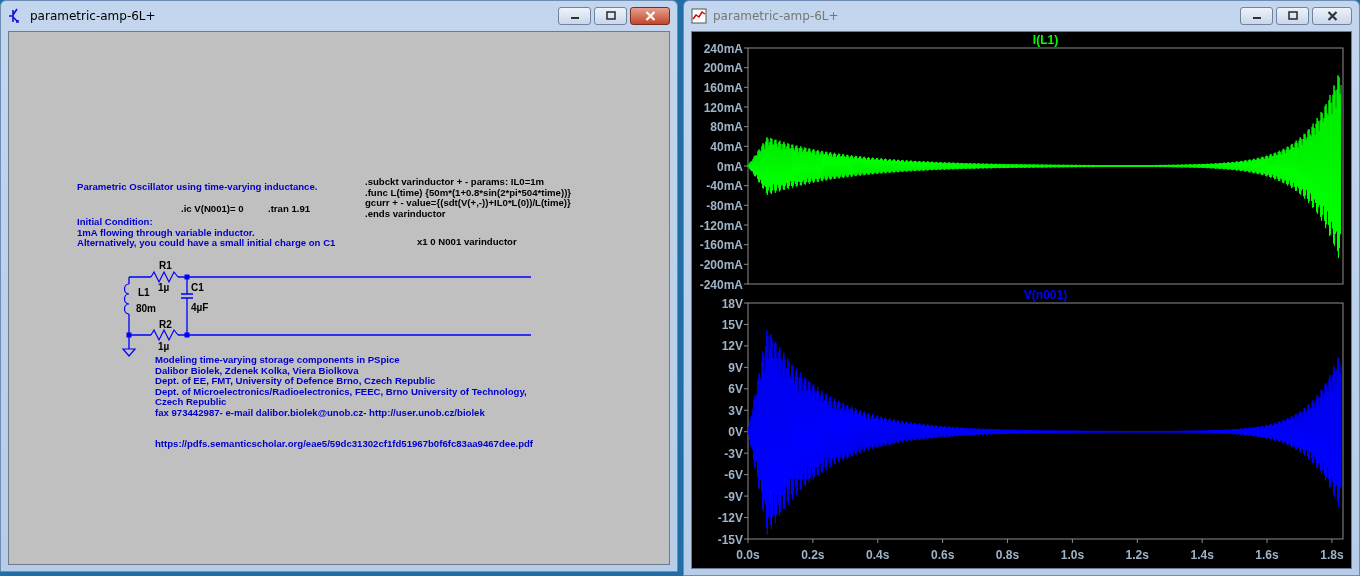 The image size is (1360, 576). I want to click on comment-text: Dept. of EE, FMT, University of Defence Brno, Czech Republic, so click(296, 381).